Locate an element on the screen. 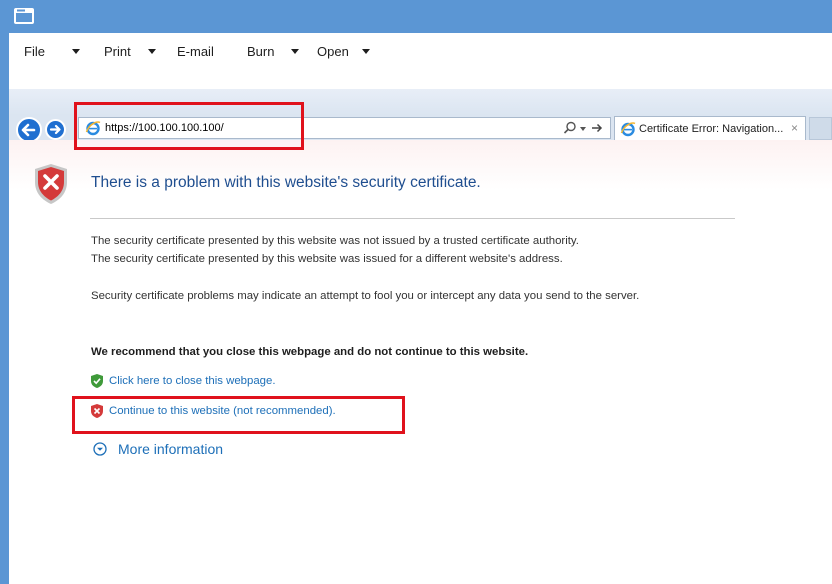 Image resolution: width=832 pixels, height=584 pixels. tab-certificate-error: Certificate Error: Navigation... × is located at coordinates (710, 128).